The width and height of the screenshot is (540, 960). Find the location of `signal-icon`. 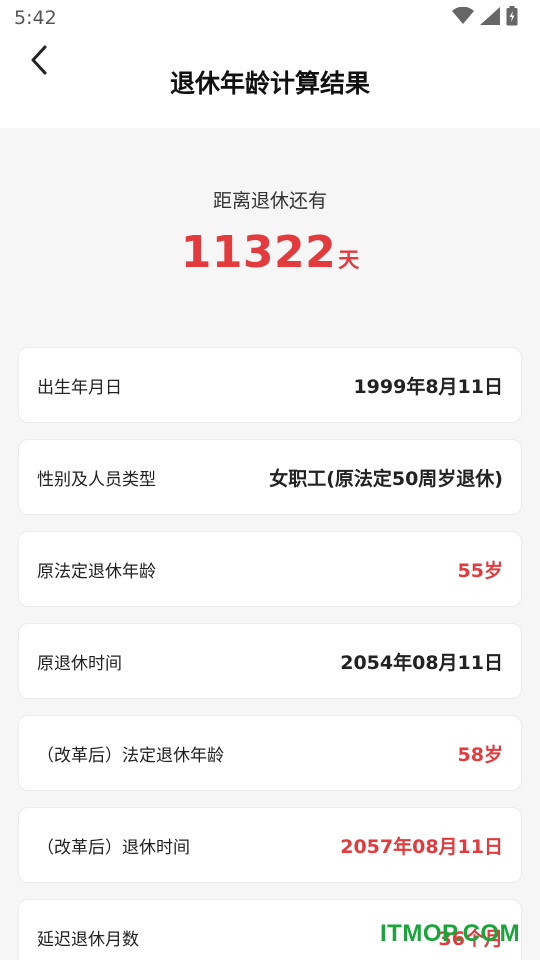

signal-icon is located at coordinates (490, 18).